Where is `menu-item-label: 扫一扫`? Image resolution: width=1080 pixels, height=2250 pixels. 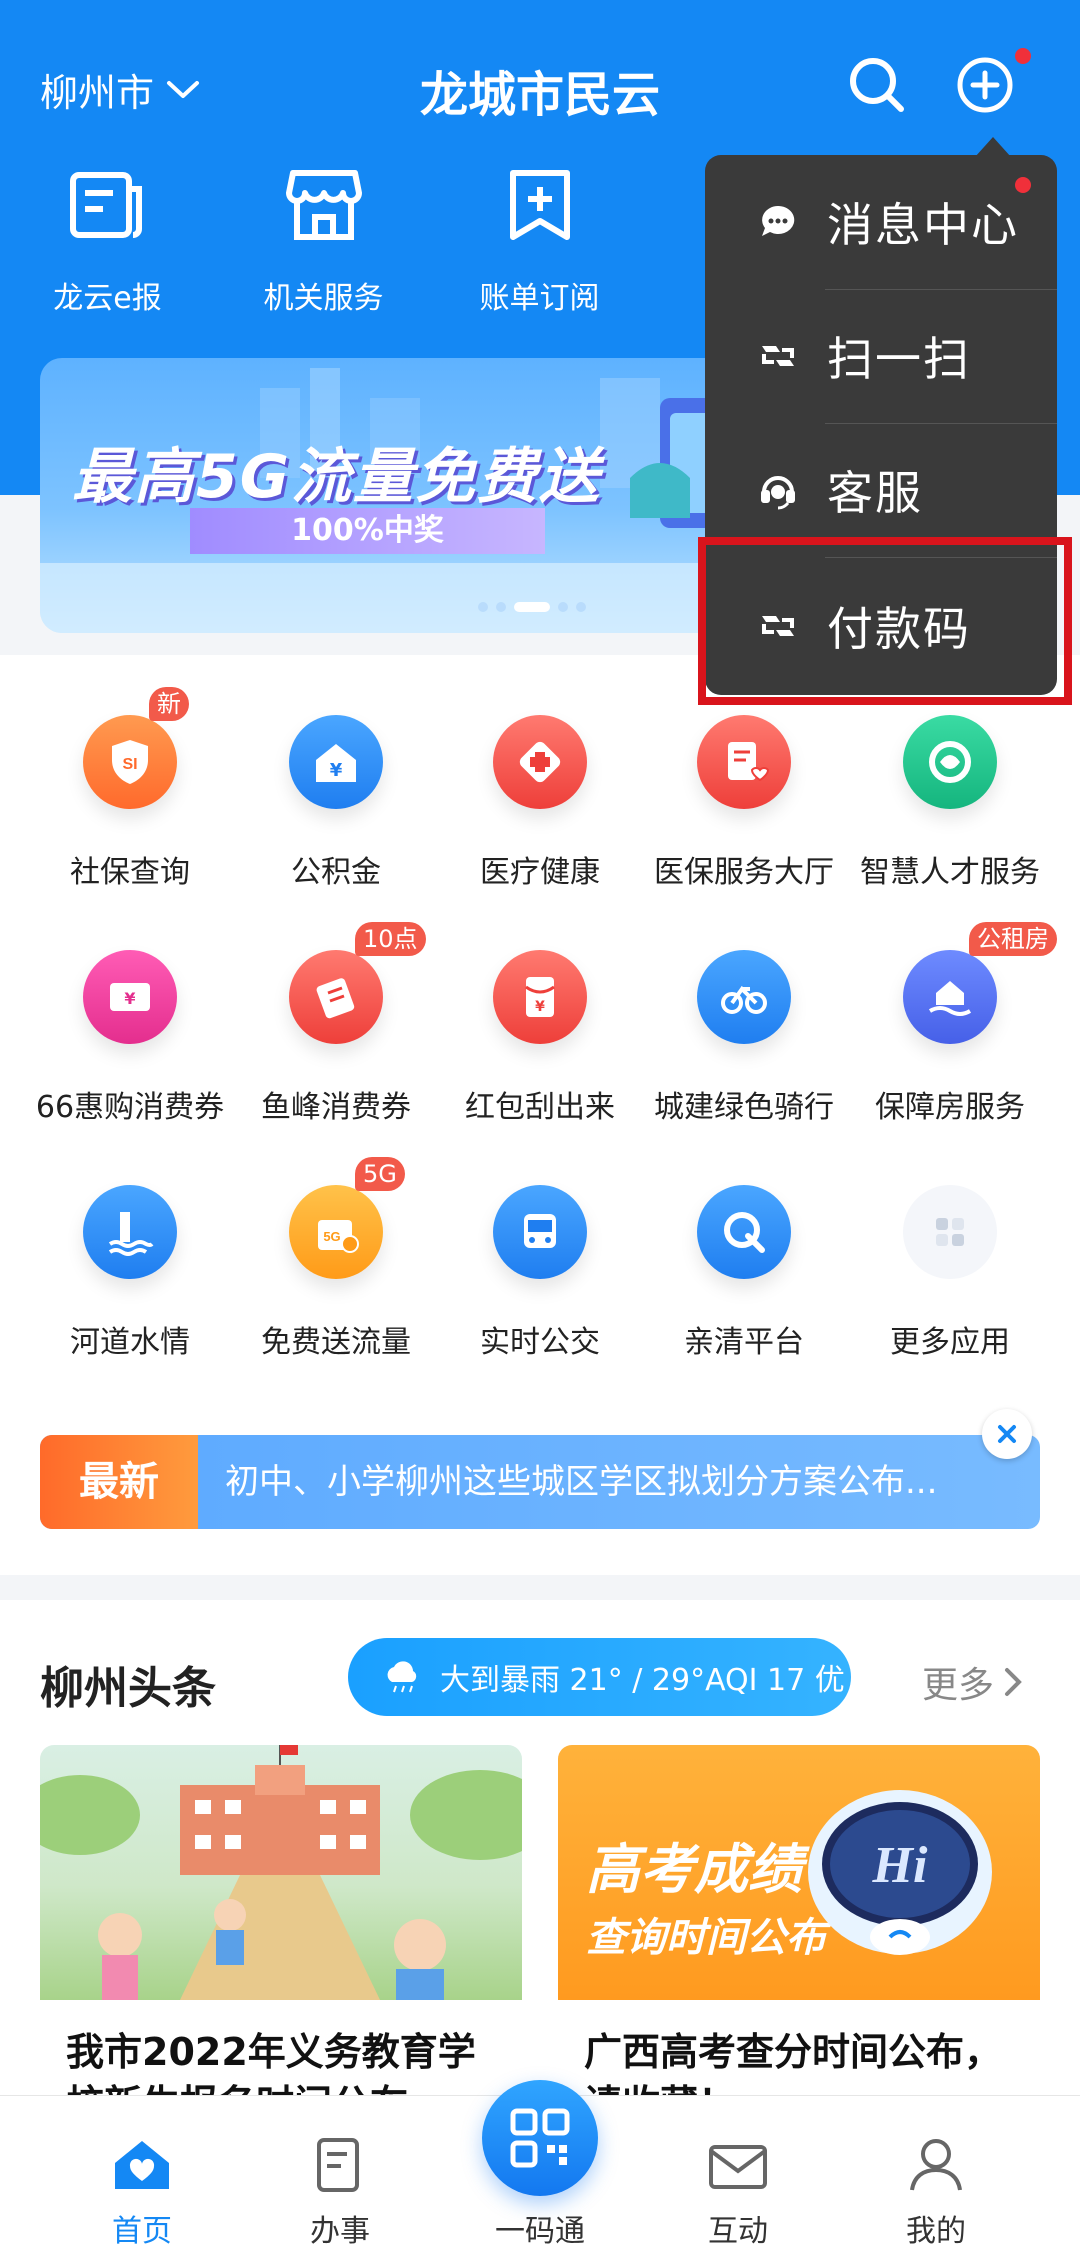
menu-item-label: 扫一扫 is located at coordinates (899, 359).